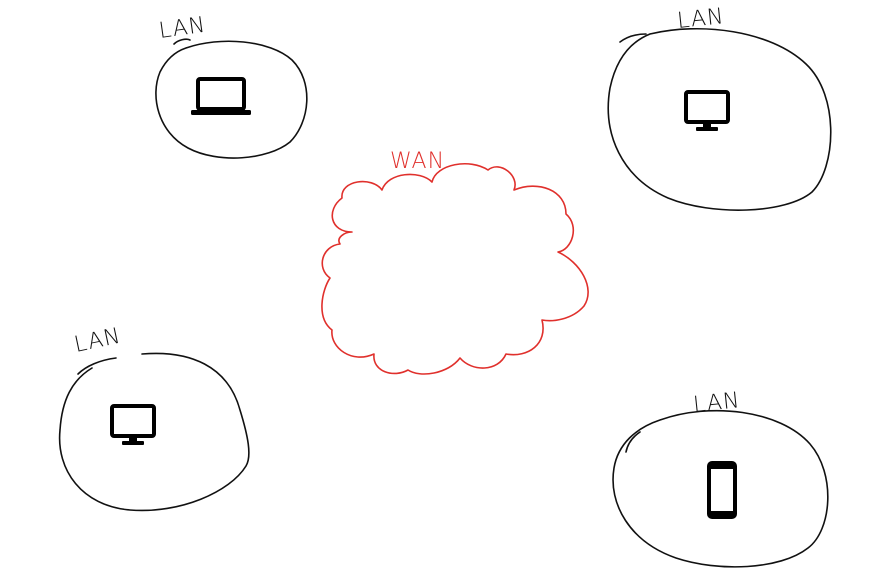  I want to click on lan-bottom-right: LAN, so click(720, 478).